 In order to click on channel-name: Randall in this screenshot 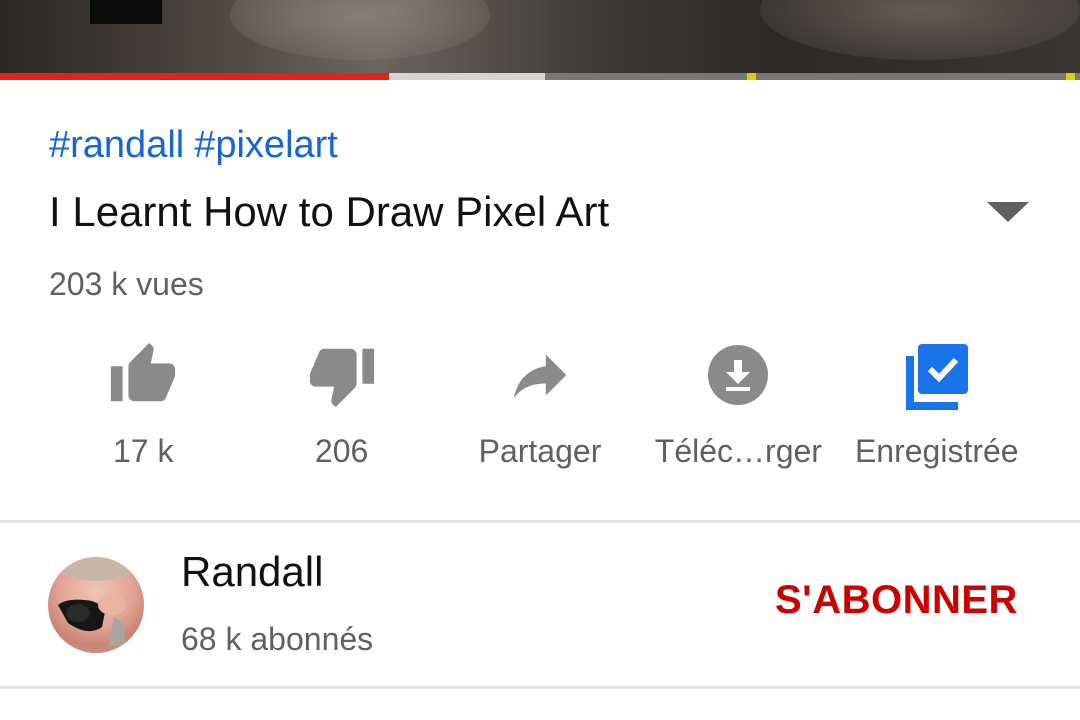, I will do `click(252, 572)`.